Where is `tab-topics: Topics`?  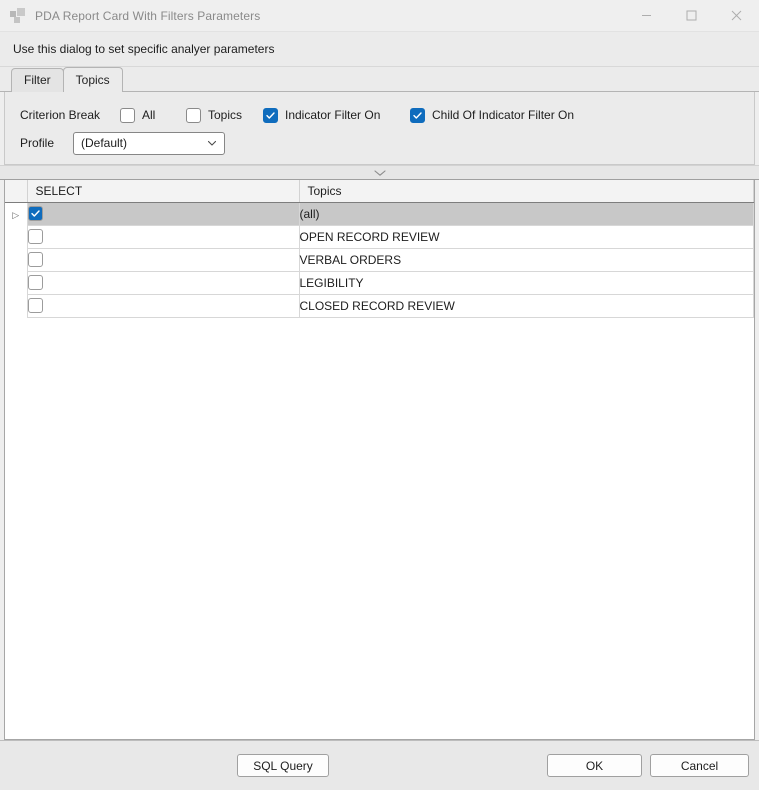
tab-topics: Topics is located at coordinates (92, 79).